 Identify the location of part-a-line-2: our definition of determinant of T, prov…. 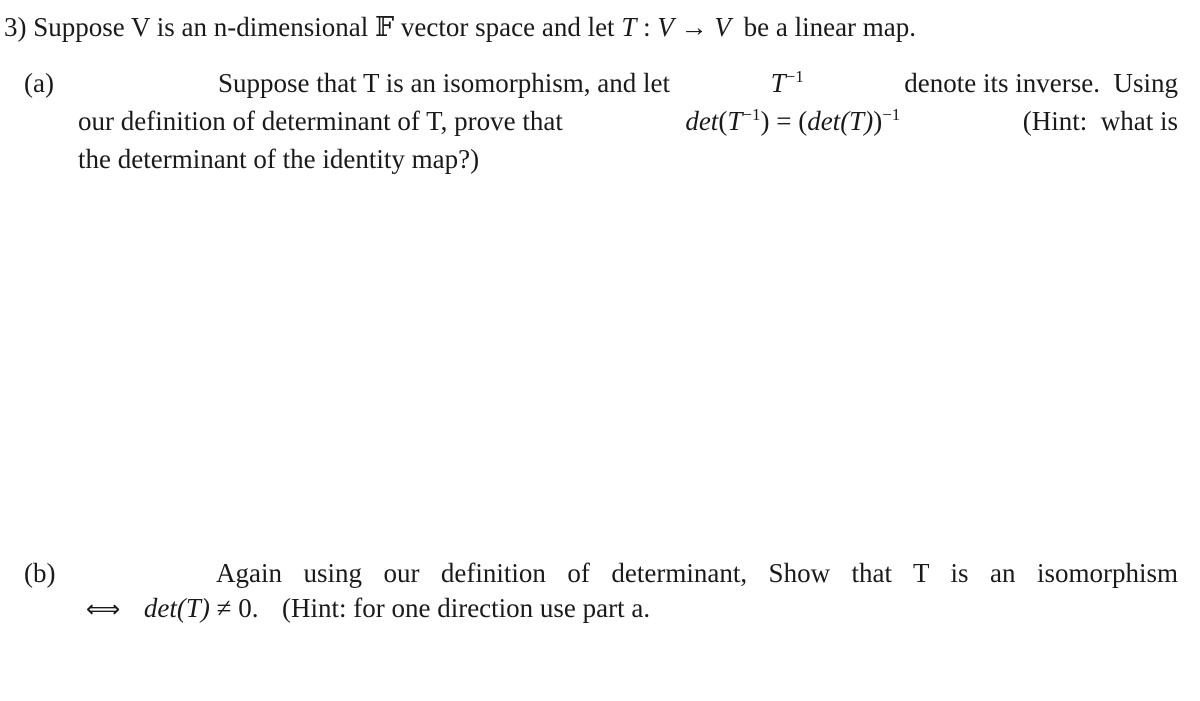
(628, 120).